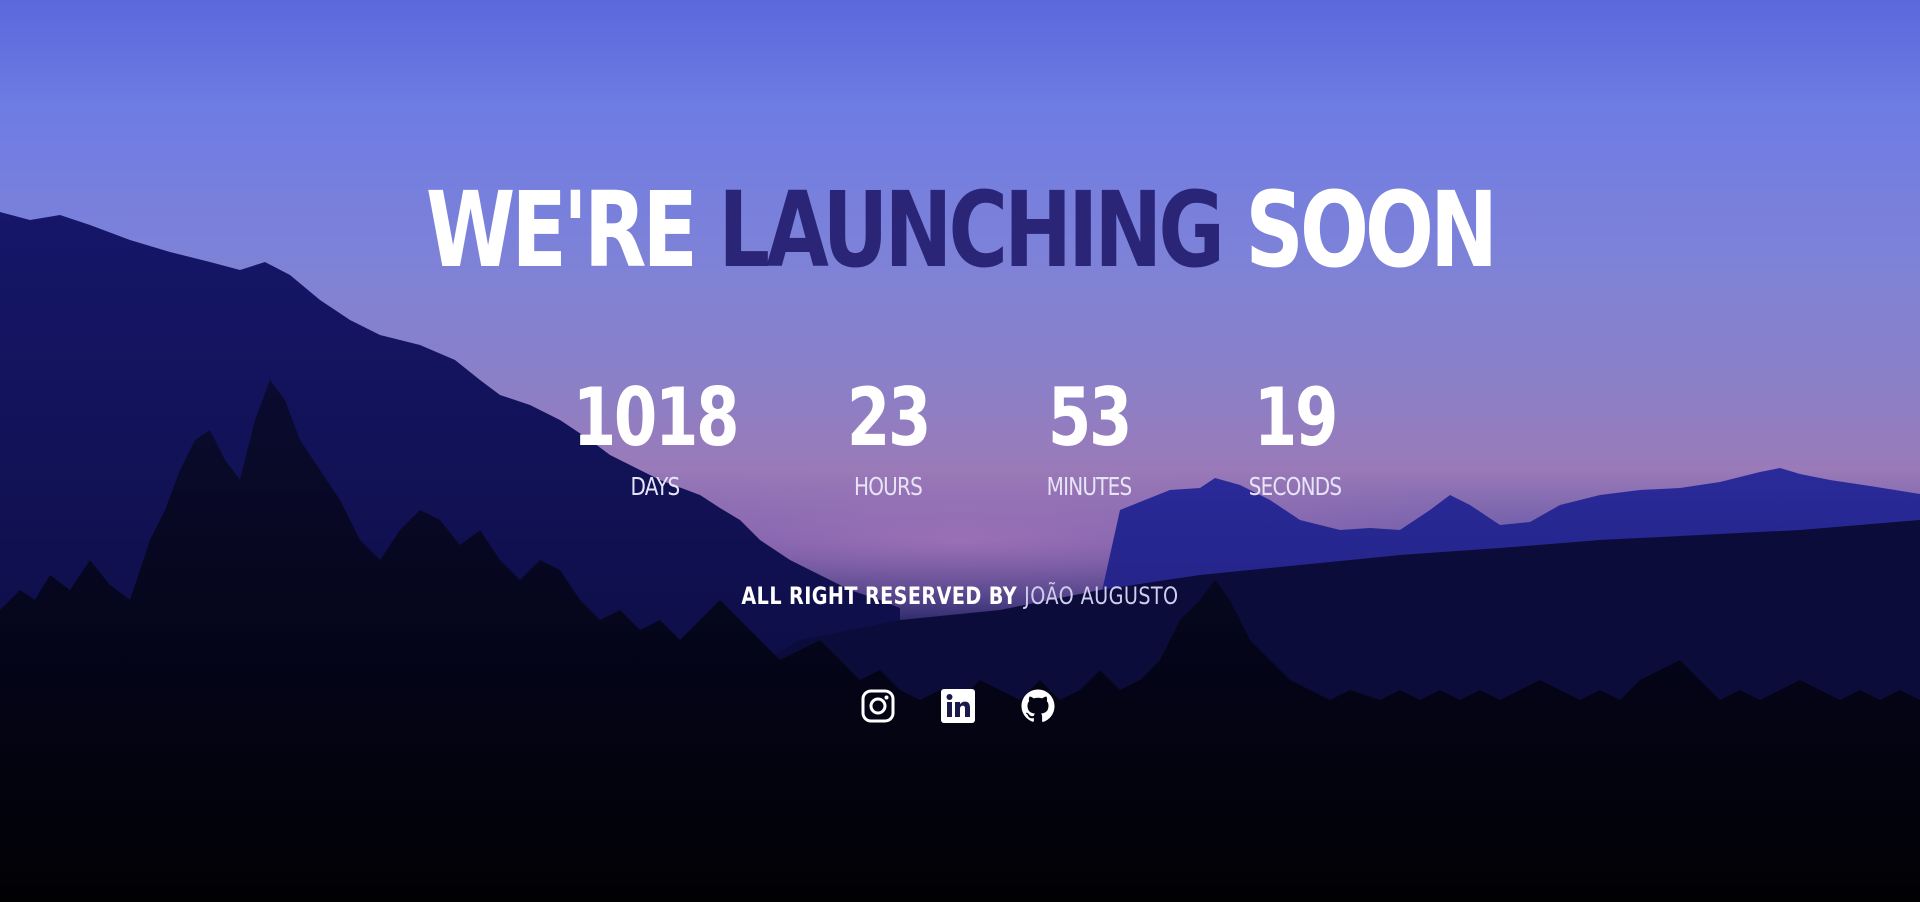 The height and width of the screenshot is (902, 1920). What do you see at coordinates (1101, 596) in the screenshot?
I see `author-link: JOÃO AUGUSTO` at bounding box center [1101, 596].